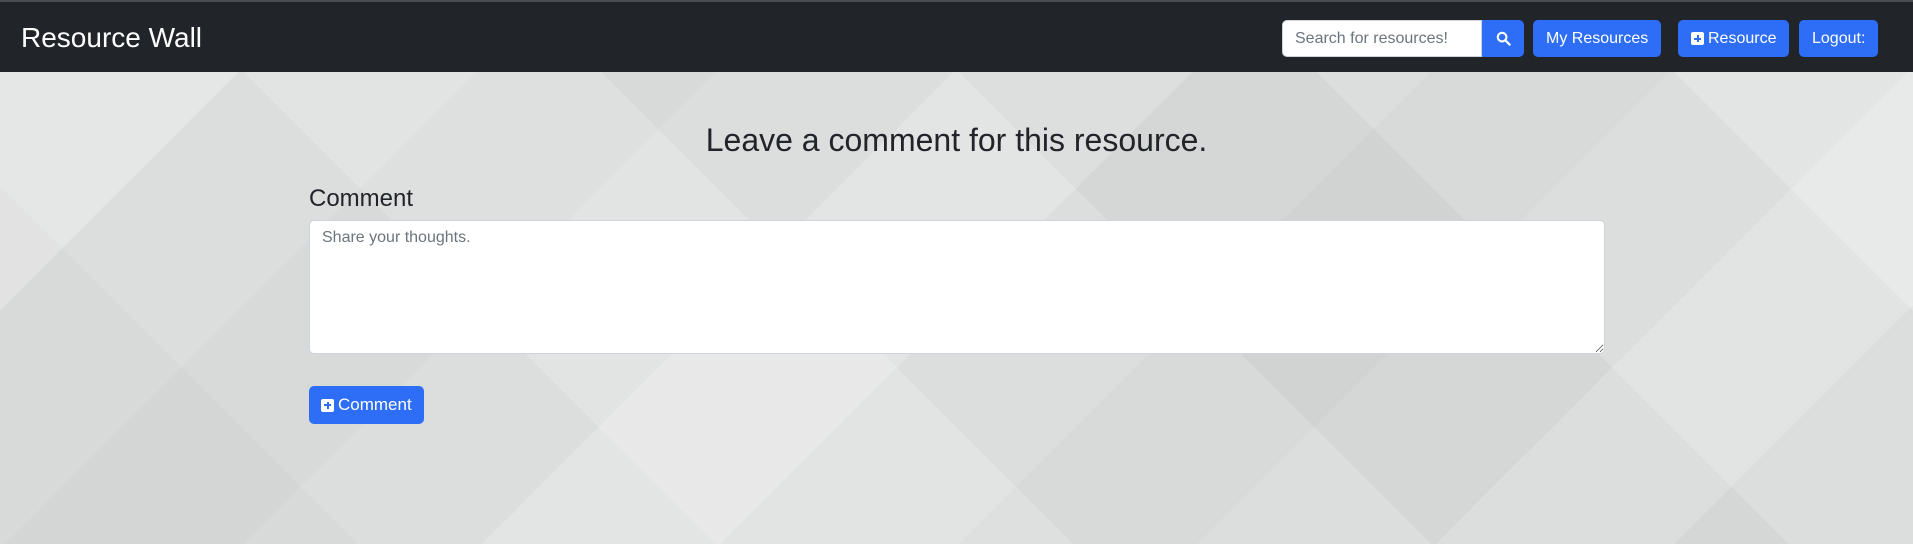 This screenshot has height=544, width=1913. What do you see at coordinates (375, 404) in the screenshot?
I see `submit-comment-label: Comment` at bounding box center [375, 404].